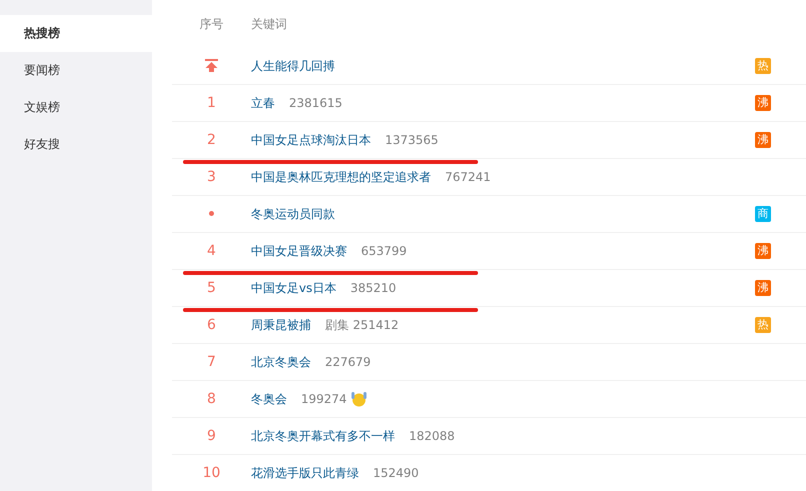  What do you see at coordinates (396, 473) in the screenshot?
I see `search-count: 152490` at bounding box center [396, 473].